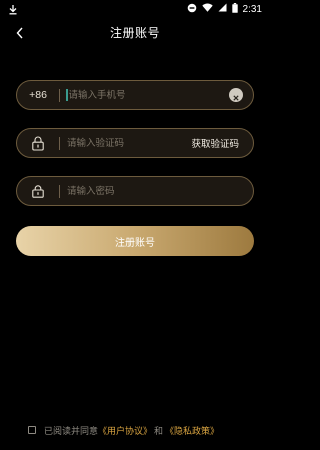 The height and width of the screenshot is (450, 320). I want to click on user-agreement-link: 《用户协议》, so click(125, 430).